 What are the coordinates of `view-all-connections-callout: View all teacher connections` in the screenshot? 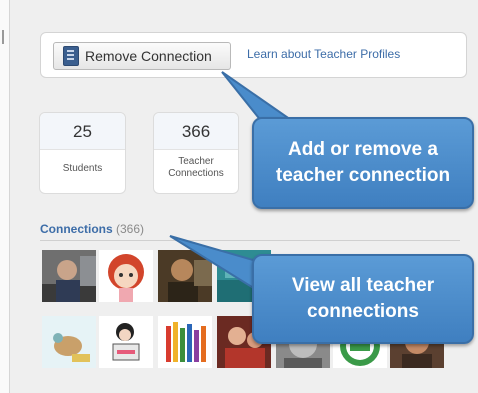 It's located at (363, 299).